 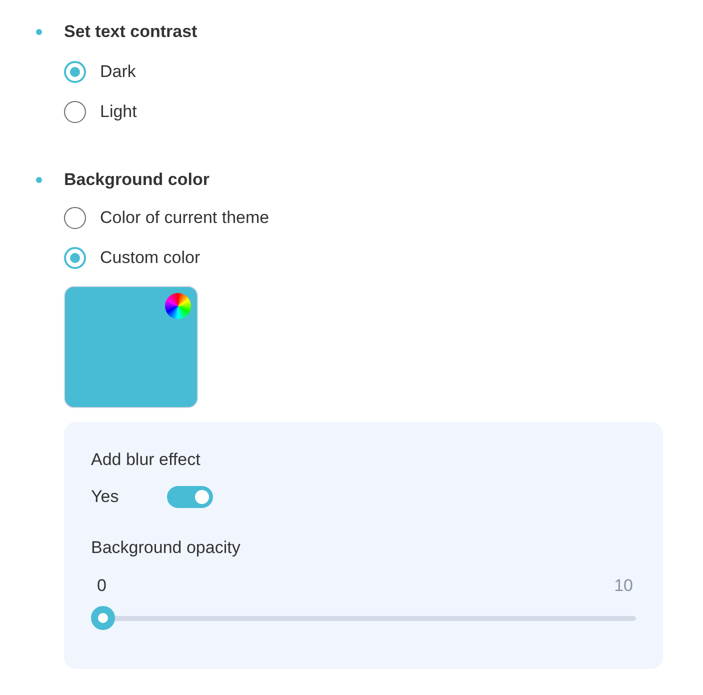 I want to click on slider-thumb, so click(x=103, y=618).